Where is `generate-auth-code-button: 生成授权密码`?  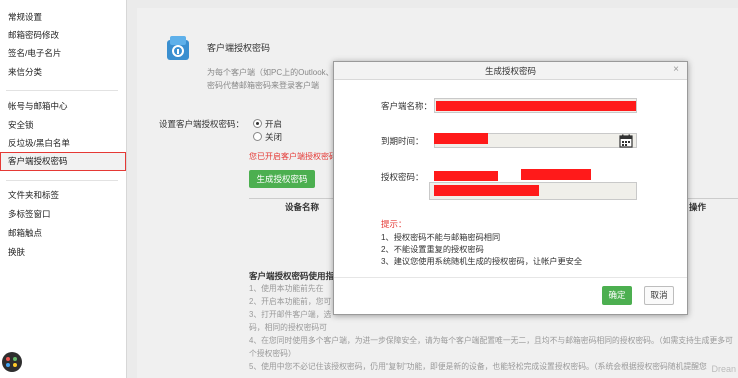
generate-auth-code-button: 生成授权密码 is located at coordinates (282, 179).